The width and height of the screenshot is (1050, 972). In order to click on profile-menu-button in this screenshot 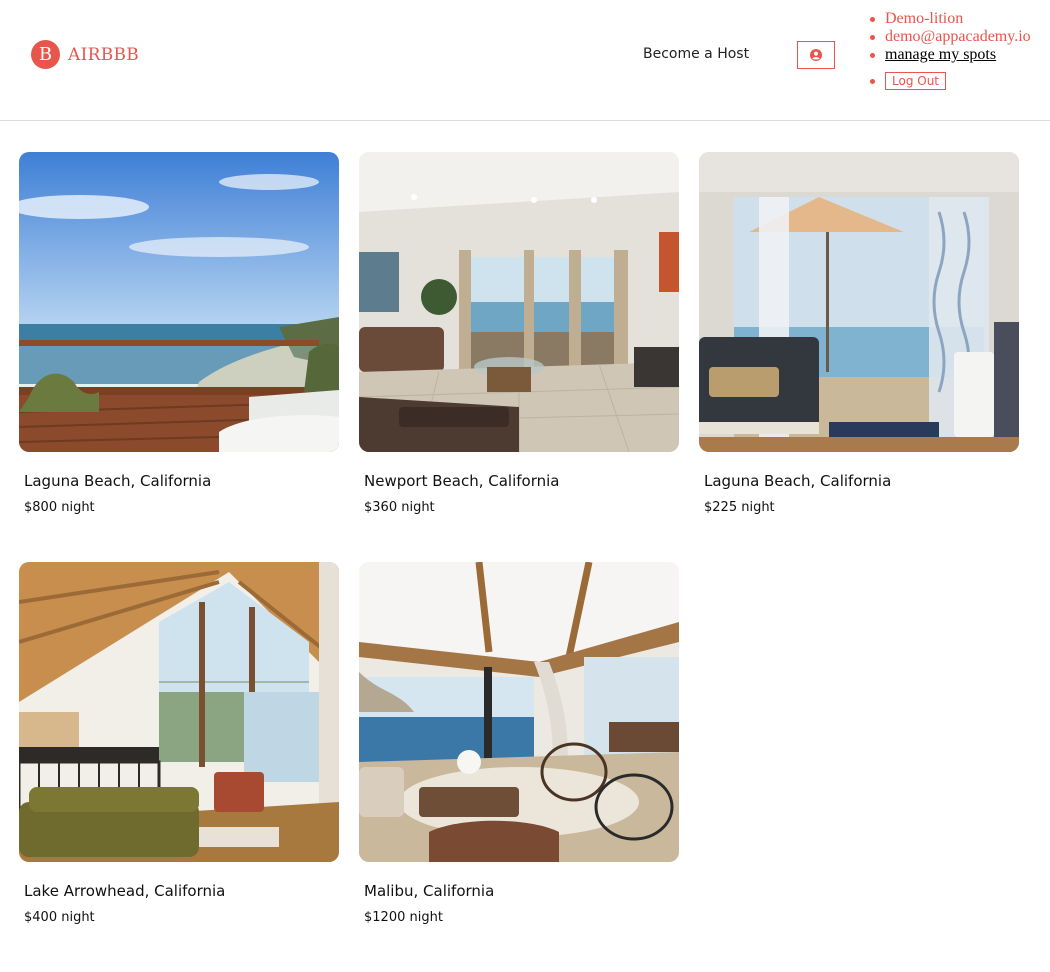, I will do `click(816, 55)`.